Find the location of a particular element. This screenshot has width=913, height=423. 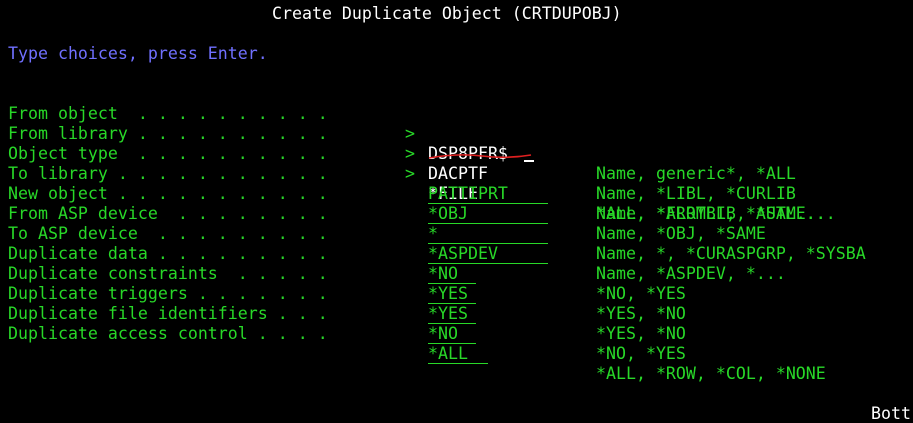

field-label-duplicate-access-control: Duplicate access control . . . . is located at coordinates (168, 333).